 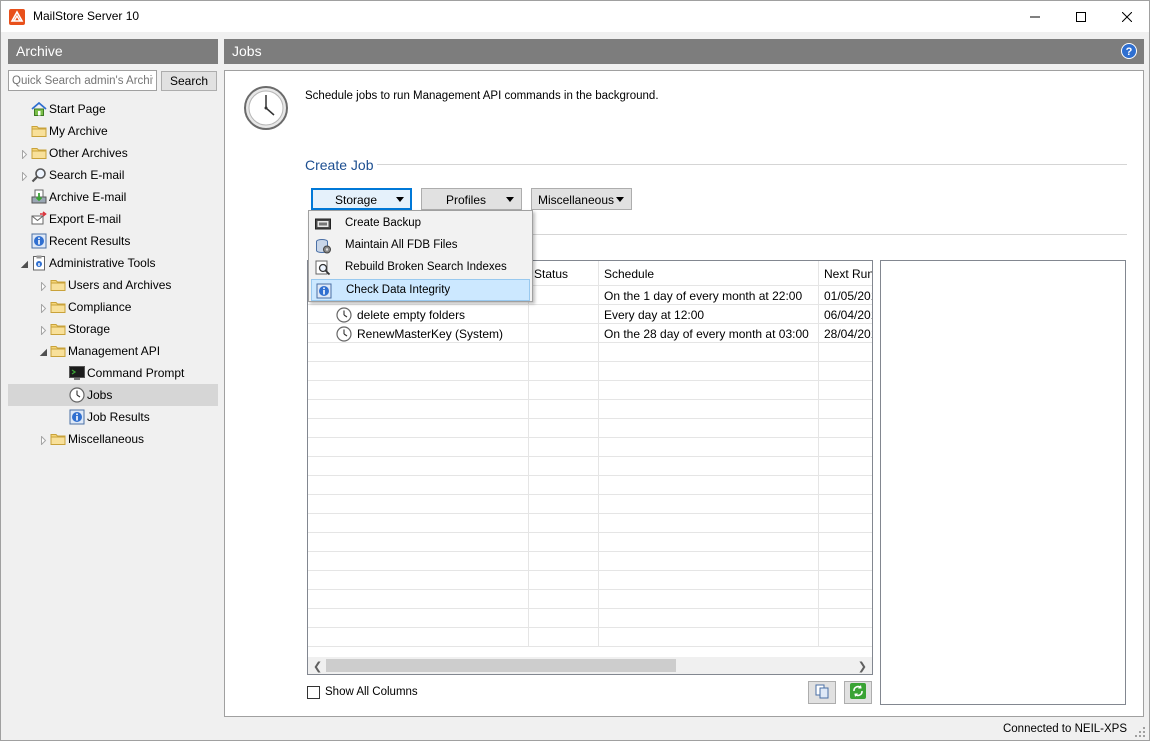 I want to click on menu-item-rebuild-broken-search-indexes: Rebuild Broken Search Indexes, so click(x=420, y=268).